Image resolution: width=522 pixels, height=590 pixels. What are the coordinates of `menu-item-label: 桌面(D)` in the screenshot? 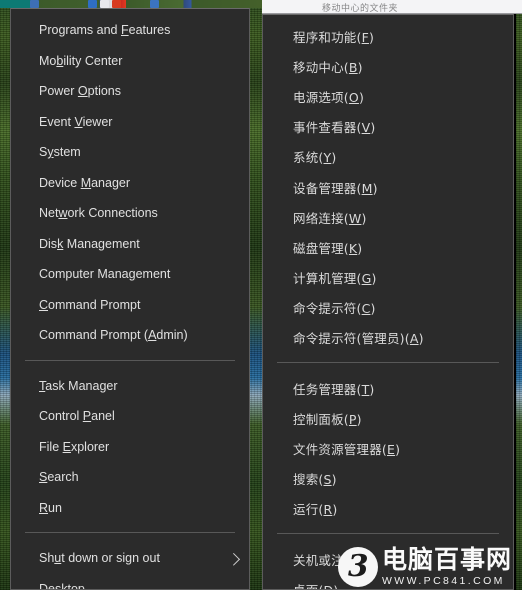 It's located at (399, 584).